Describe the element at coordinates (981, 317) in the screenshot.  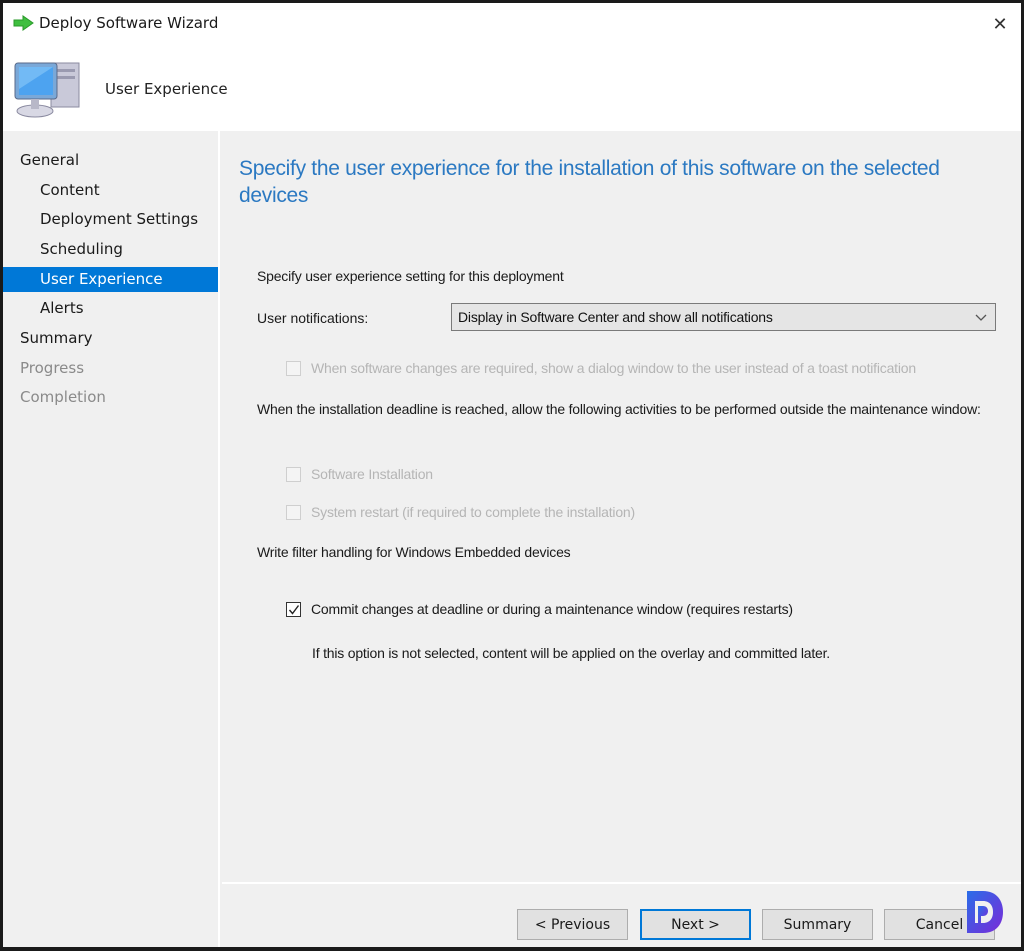
I see `chevron-down-icon` at that location.